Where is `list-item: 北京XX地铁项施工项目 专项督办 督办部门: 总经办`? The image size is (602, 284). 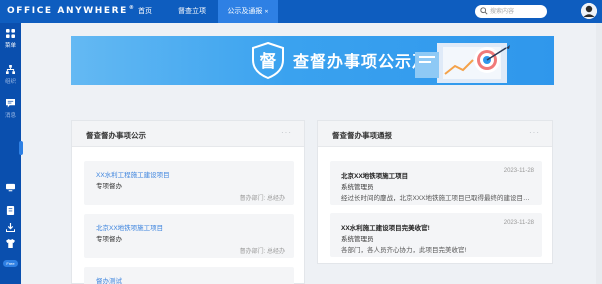 list-item: 北京XX地铁项施工项目 专项督办 督办部门: 总经办 is located at coordinates (189, 236).